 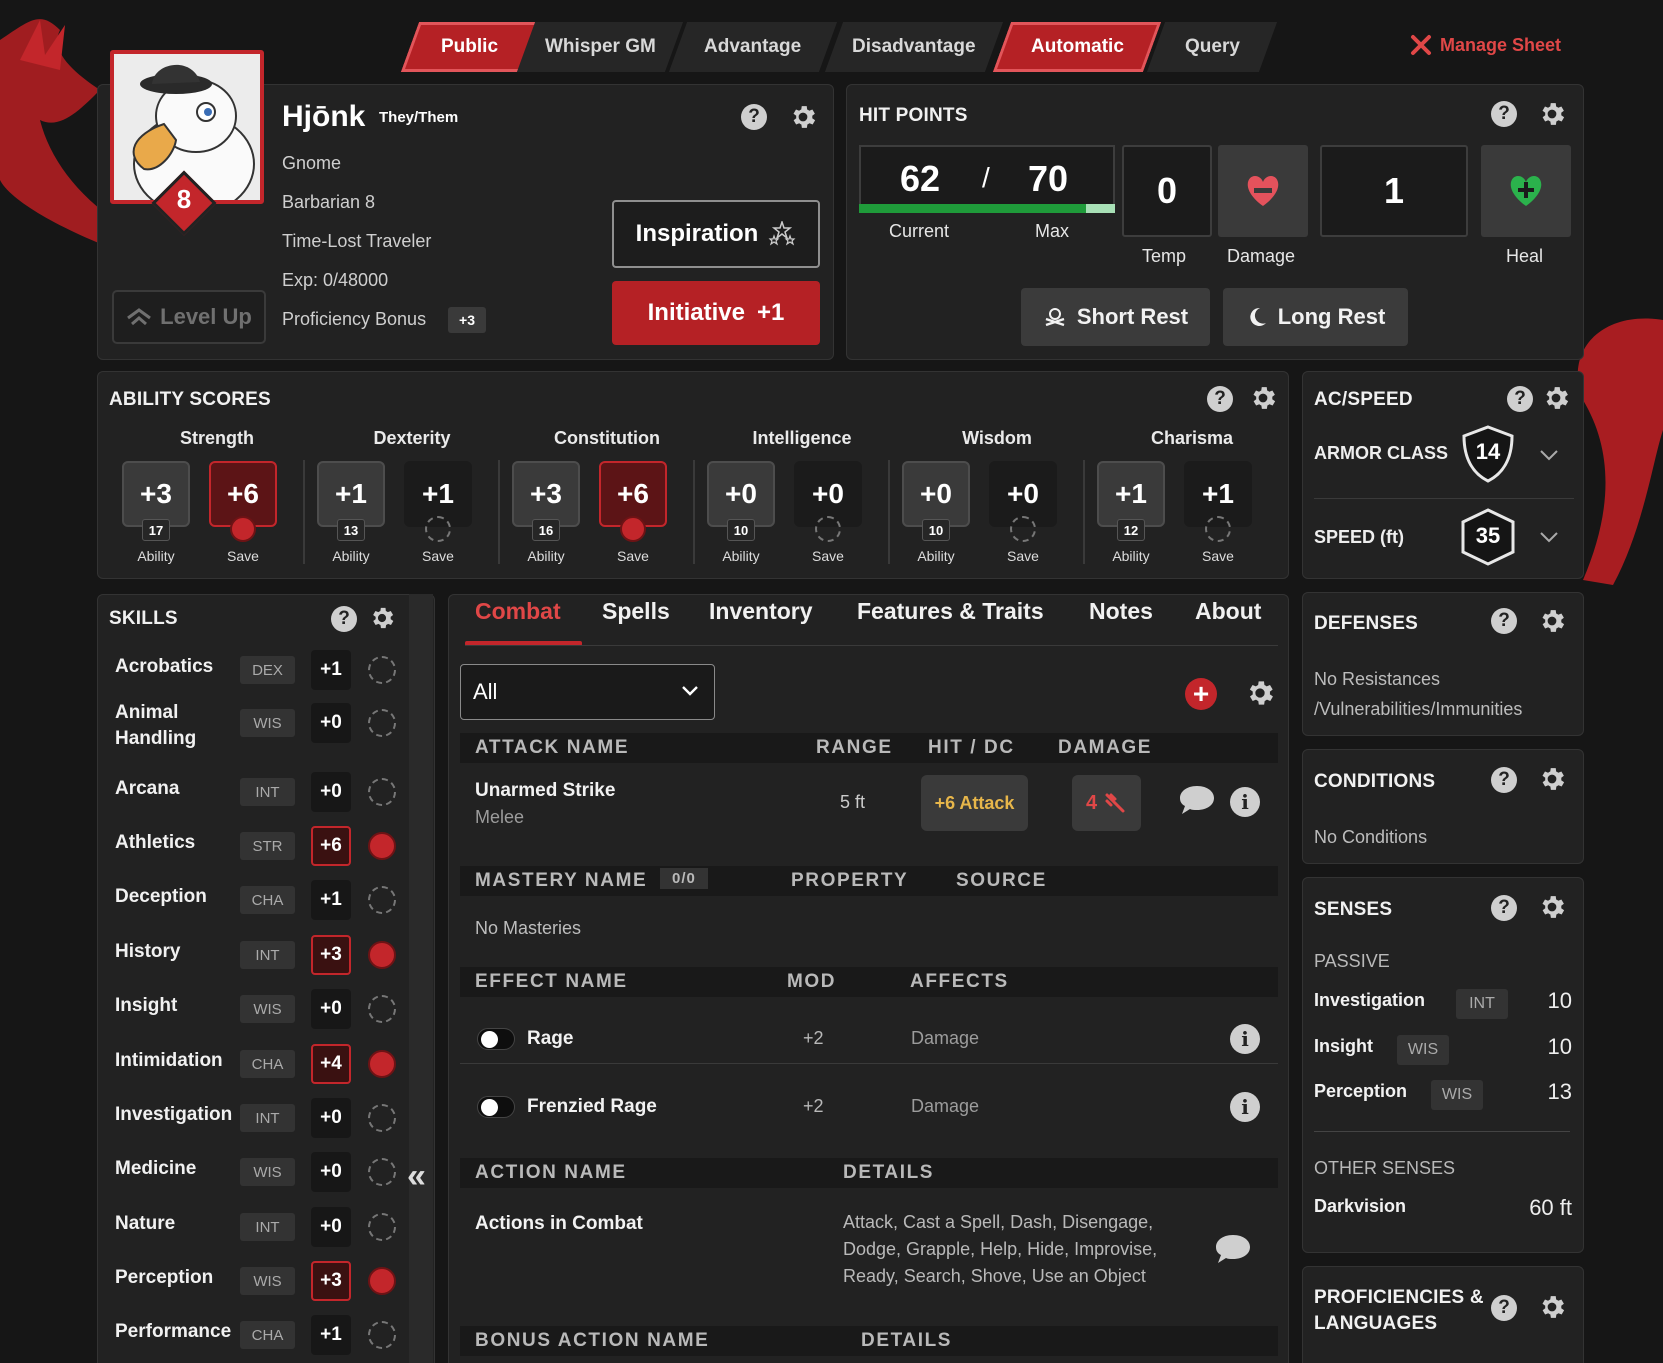 What do you see at coordinates (803, 117) in the screenshot?
I see `character-gear-icon` at bounding box center [803, 117].